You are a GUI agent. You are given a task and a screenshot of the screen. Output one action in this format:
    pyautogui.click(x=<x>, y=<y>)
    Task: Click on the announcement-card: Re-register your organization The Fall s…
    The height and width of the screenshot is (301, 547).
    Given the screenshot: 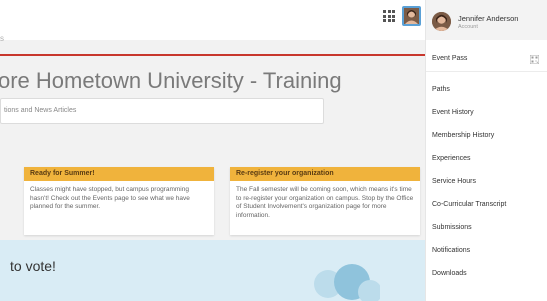 What is the action you would take?
    pyautogui.click(x=325, y=201)
    